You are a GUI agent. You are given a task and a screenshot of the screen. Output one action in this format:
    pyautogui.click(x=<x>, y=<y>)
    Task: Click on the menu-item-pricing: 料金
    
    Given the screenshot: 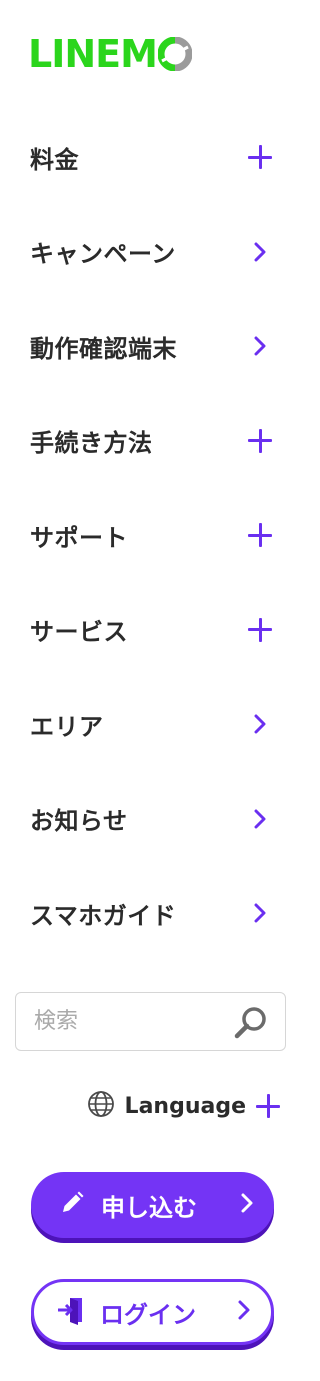 What is the action you would take?
    pyautogui.click(x=150, y=157)
    